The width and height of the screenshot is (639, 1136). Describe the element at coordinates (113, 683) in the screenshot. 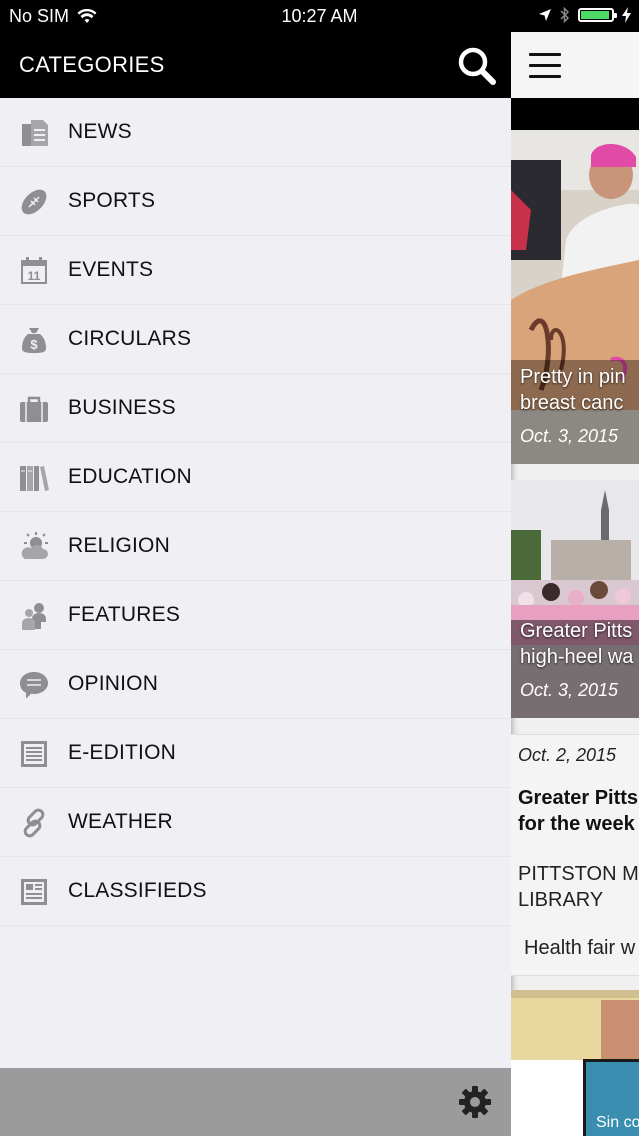

I see `category-label: OPINION` at that location.